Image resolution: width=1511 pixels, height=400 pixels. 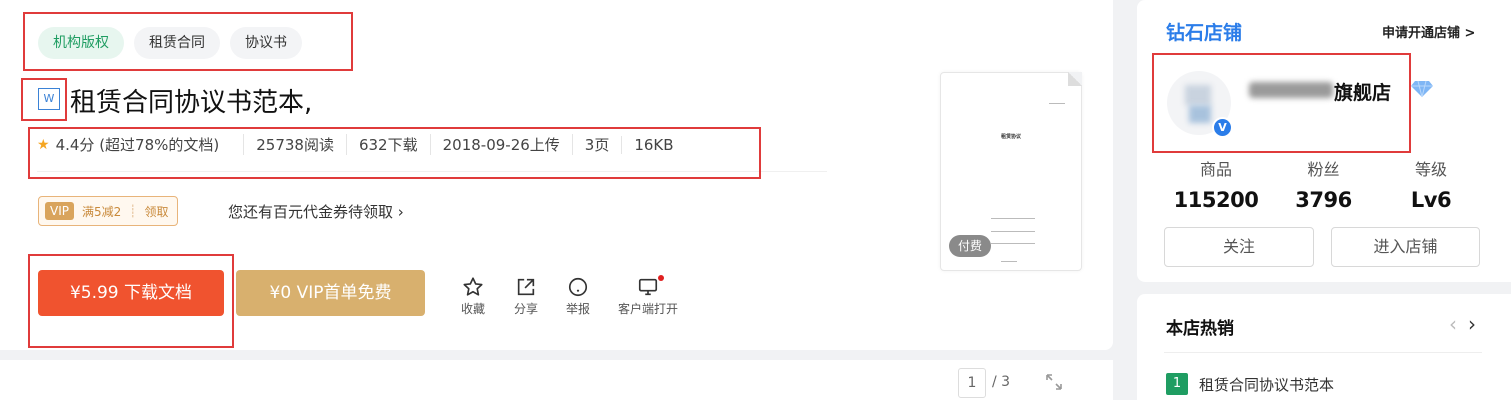 What do you see at coordinates (1291, 90) in the screenshot?
I see `shop-name-redacted` at bounding box center [1291, 90].